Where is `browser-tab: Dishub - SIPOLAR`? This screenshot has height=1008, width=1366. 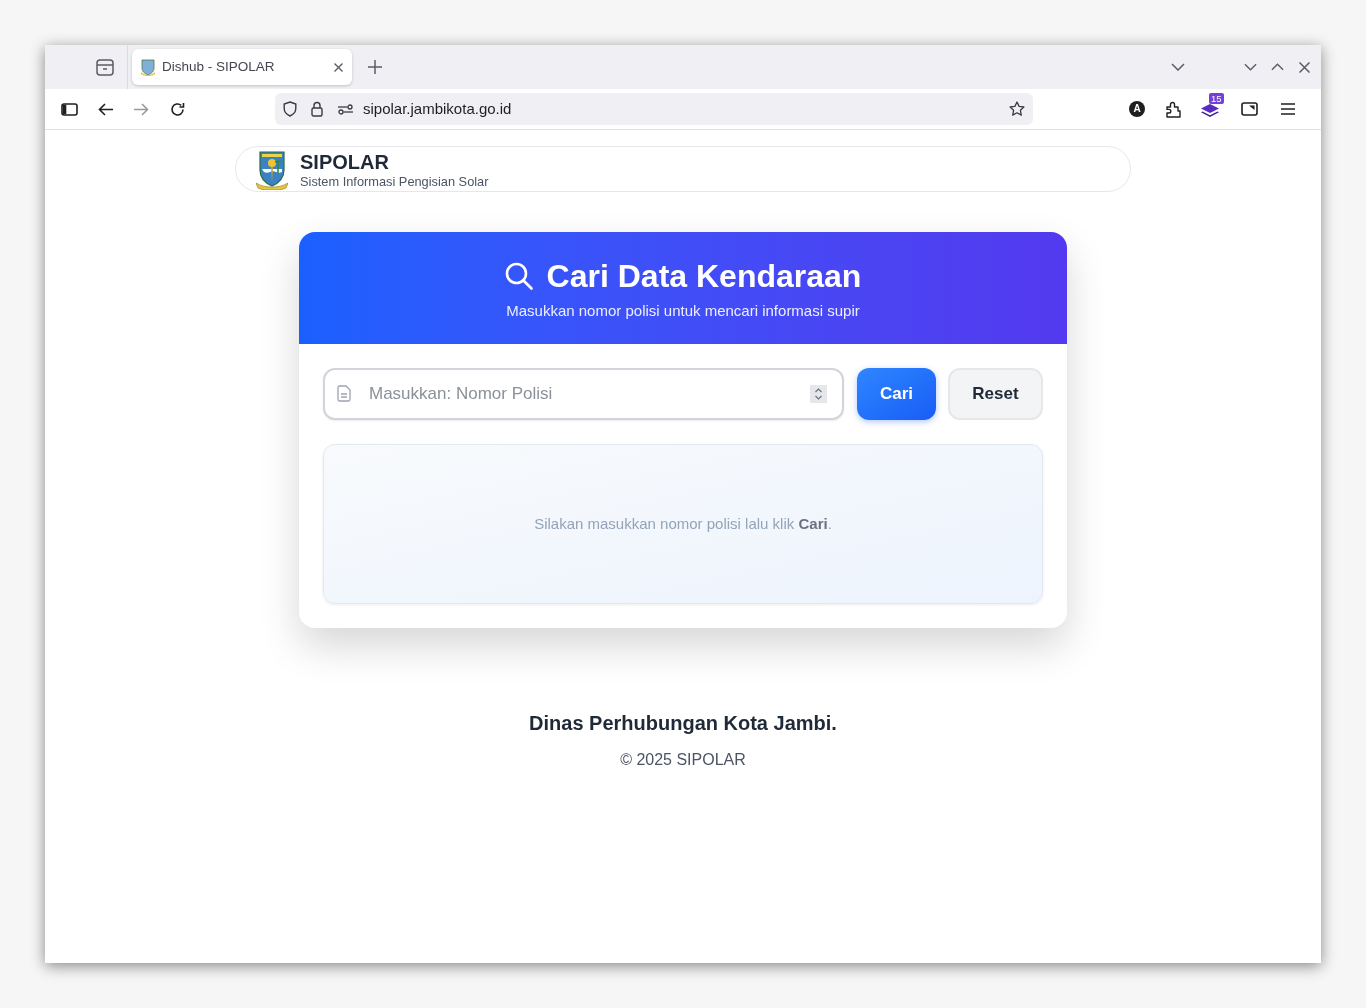
browser-tab: Dishub - SIPOLAR is located at coordinates (242, 67).